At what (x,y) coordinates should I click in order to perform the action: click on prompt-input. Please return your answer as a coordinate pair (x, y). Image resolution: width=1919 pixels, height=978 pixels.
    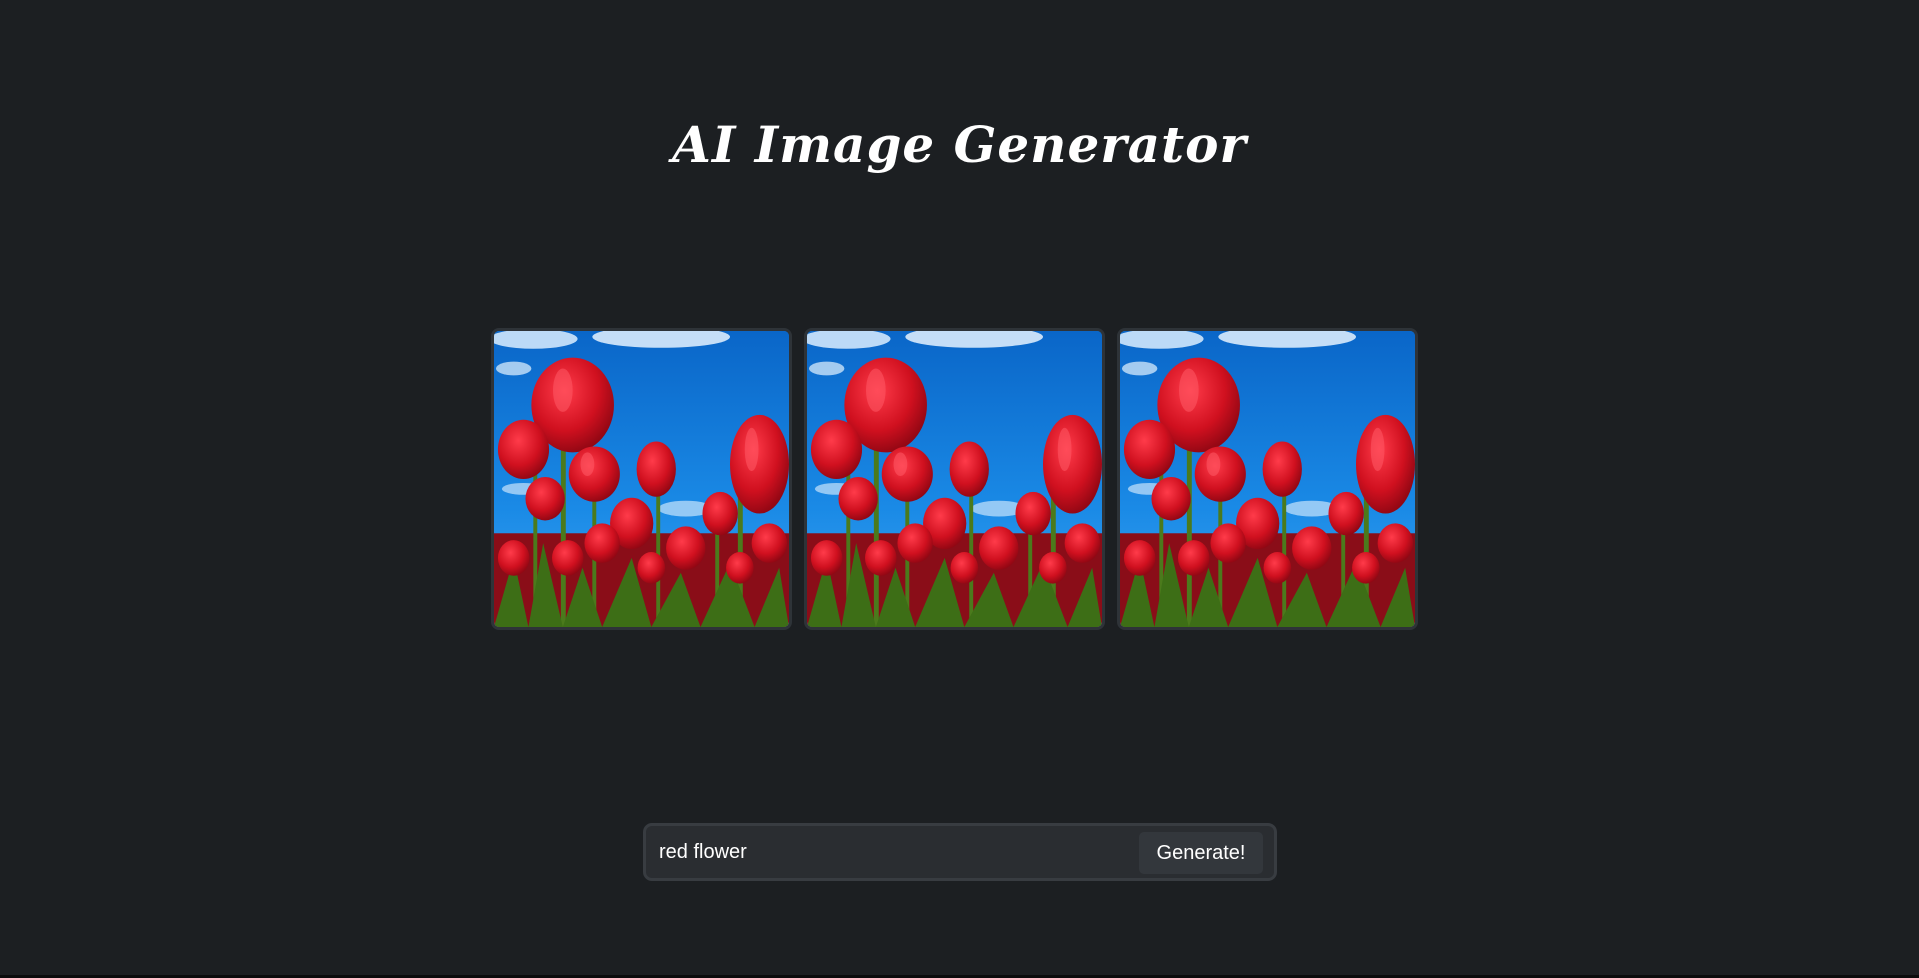
    Looking at the image, I should click on (894, 852).